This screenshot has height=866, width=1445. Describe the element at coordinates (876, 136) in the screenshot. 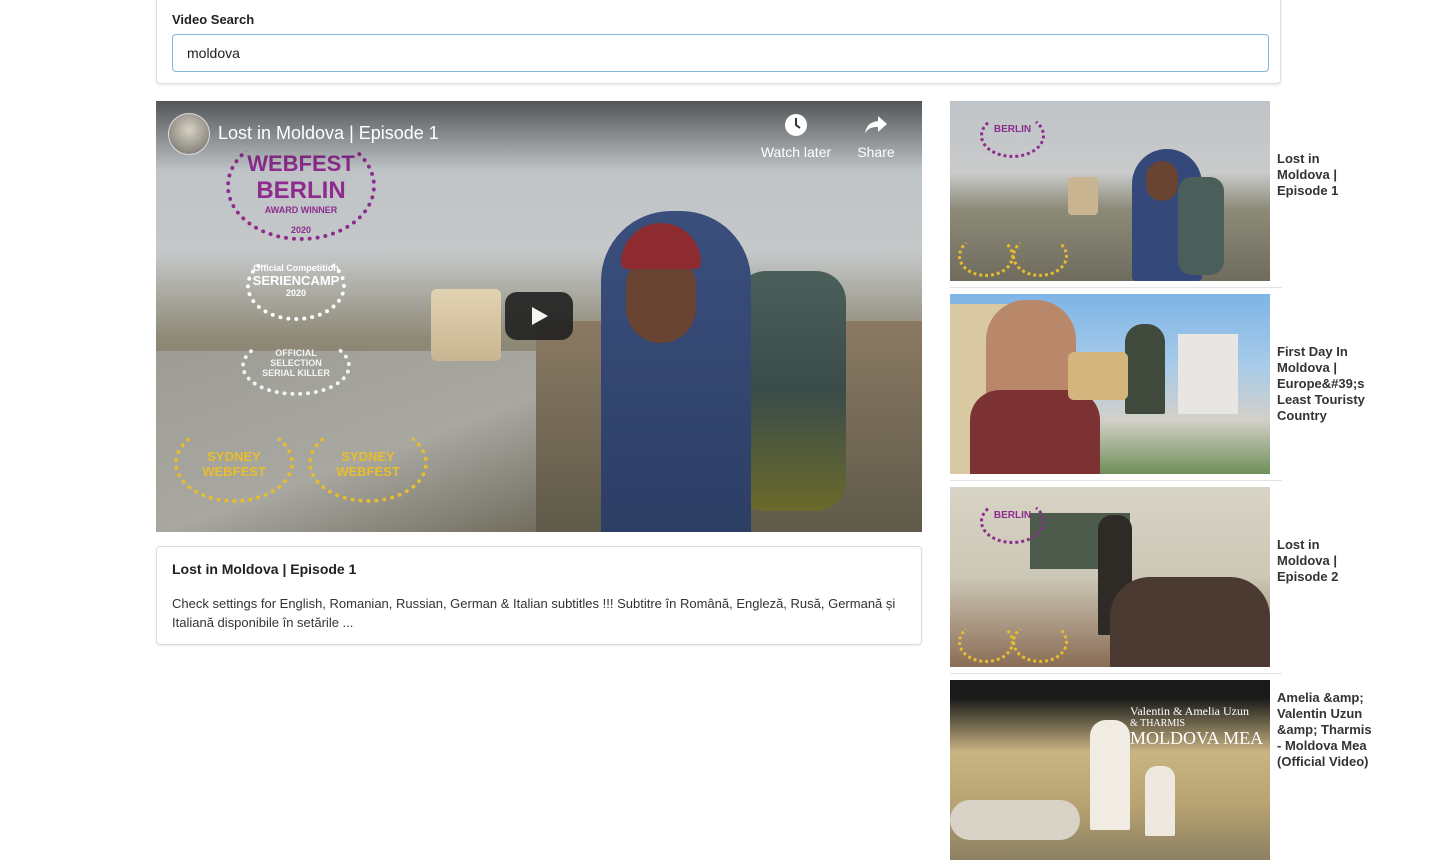

I see `share-button: Share` at that location.